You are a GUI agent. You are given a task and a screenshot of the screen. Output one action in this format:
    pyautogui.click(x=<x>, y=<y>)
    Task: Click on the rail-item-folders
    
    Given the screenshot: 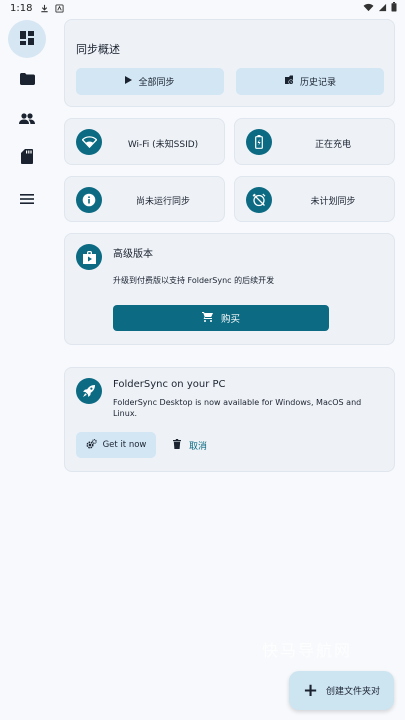 What is the action you would take?
    pyautogui.click(x=27, y=79)
    